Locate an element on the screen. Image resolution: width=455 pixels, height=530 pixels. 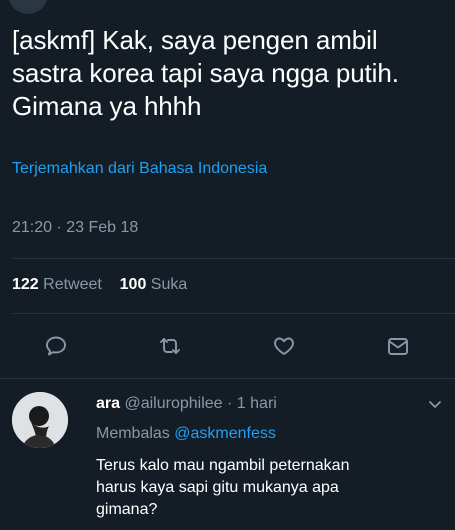
reply-icon is located at coordinates (56, 346).